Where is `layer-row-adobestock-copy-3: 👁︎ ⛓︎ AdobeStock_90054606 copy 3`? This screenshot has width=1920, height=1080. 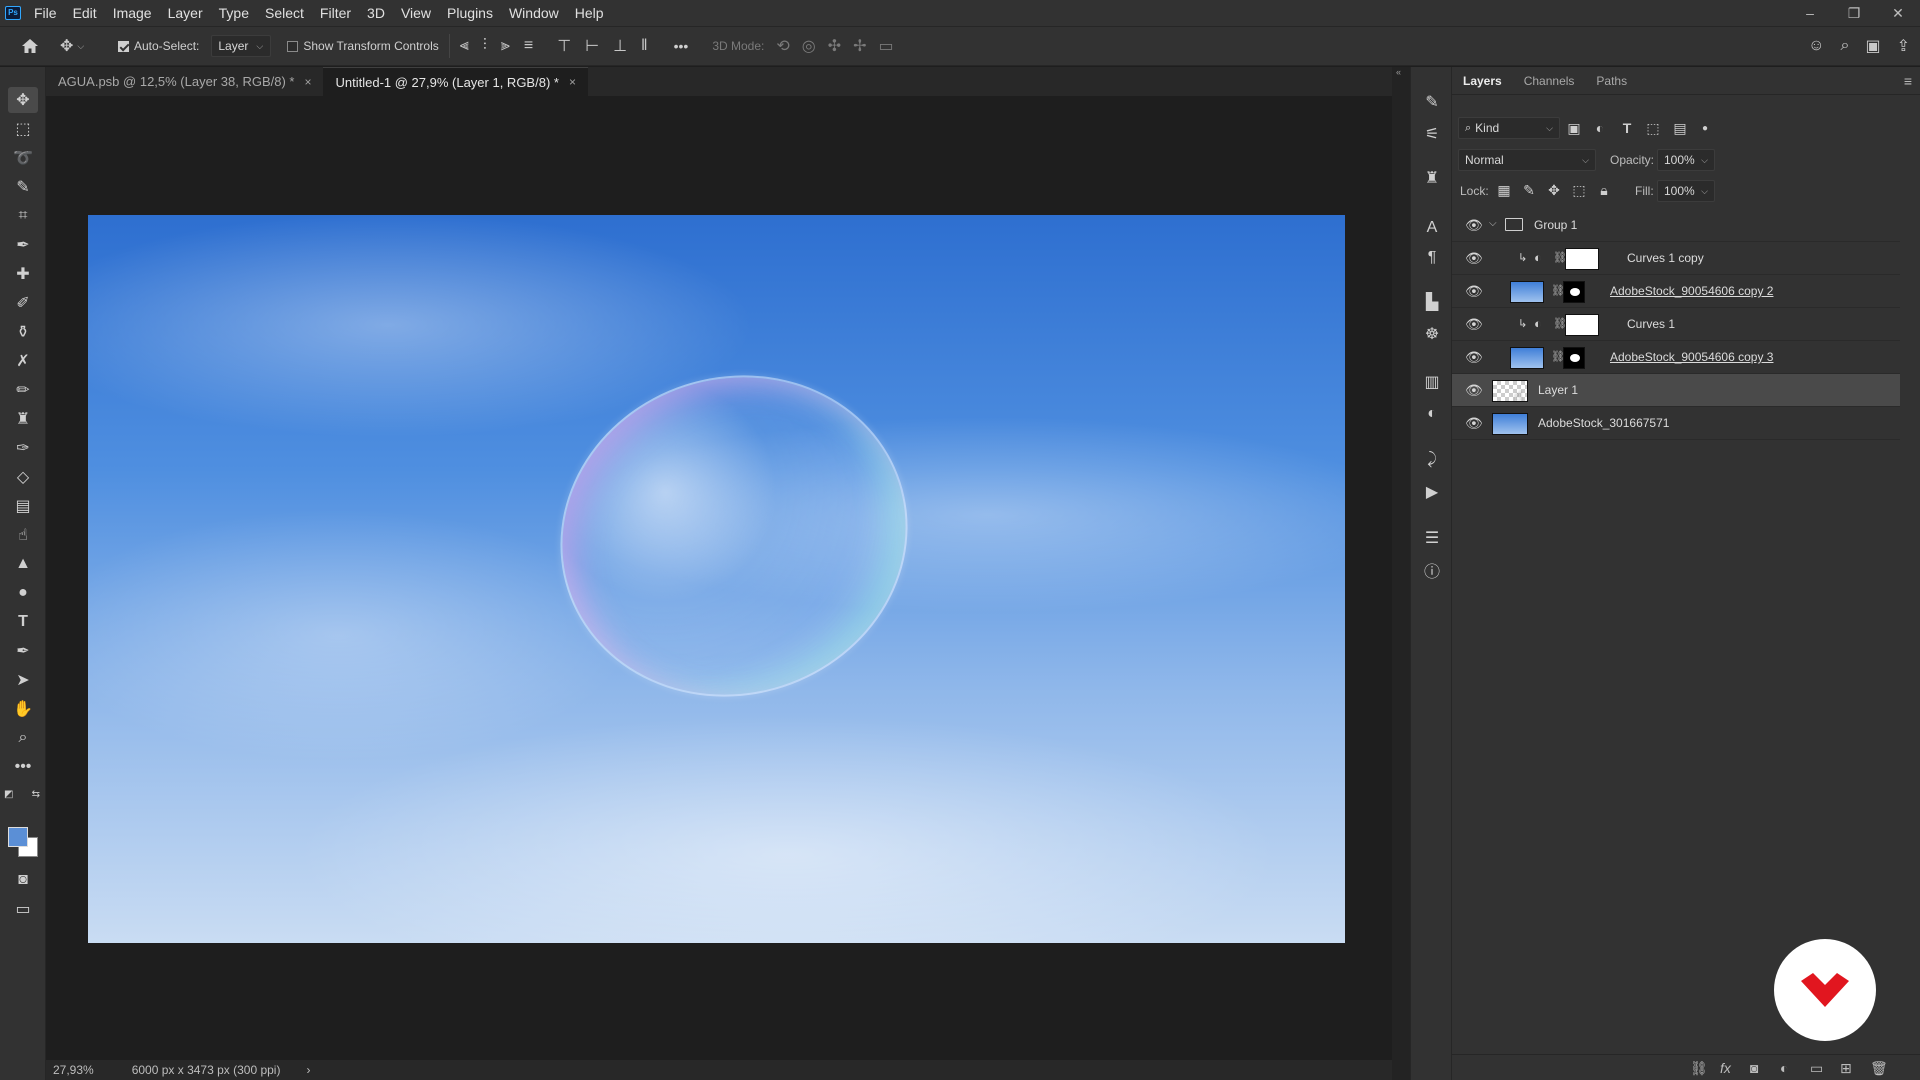 layer-row-adobestock-copy-3: 👁︎ ⛓︎ AdobeStock_90054606 copy 3 is located at coordinates (1676, 357).